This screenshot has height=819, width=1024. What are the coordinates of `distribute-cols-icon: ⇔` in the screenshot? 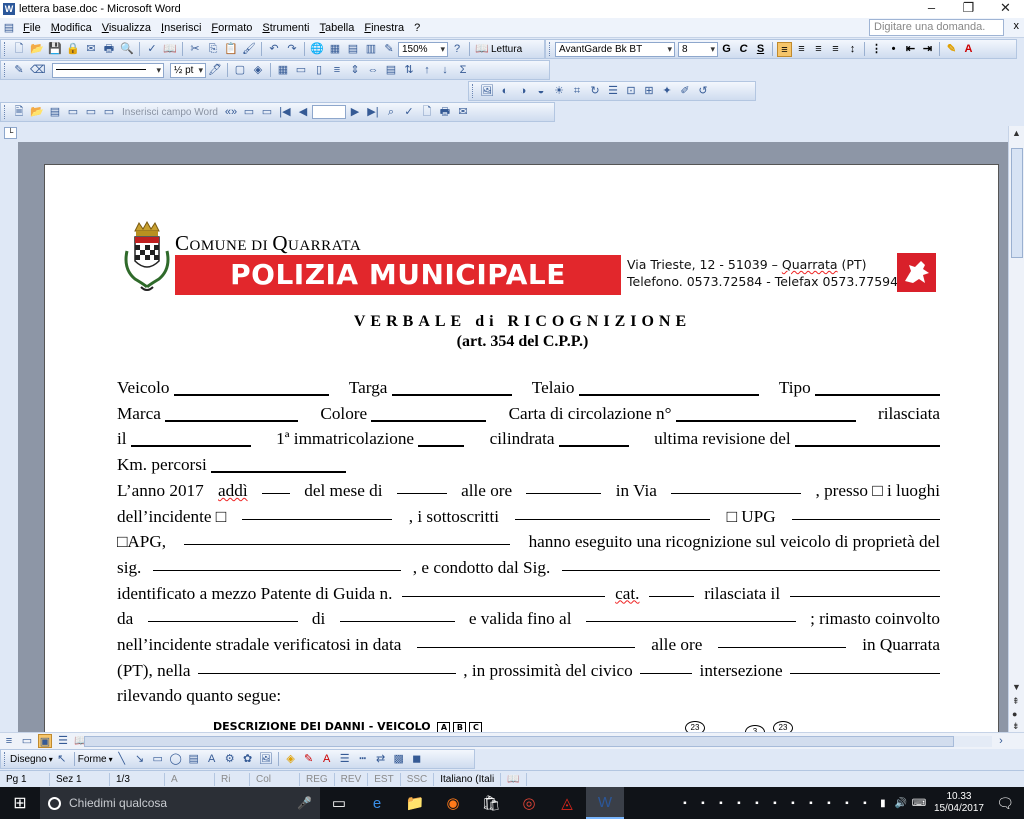 It's located at (373, 70).